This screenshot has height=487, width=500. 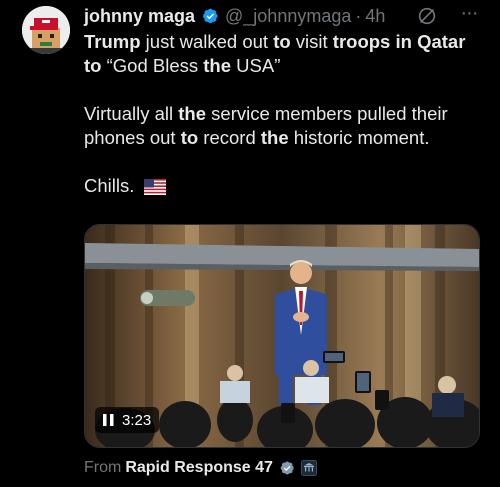 What do you see at coordinates (359, 137) in the screenshot?
I see `text-segment: historic moment.` at bounding box center [359, 137].